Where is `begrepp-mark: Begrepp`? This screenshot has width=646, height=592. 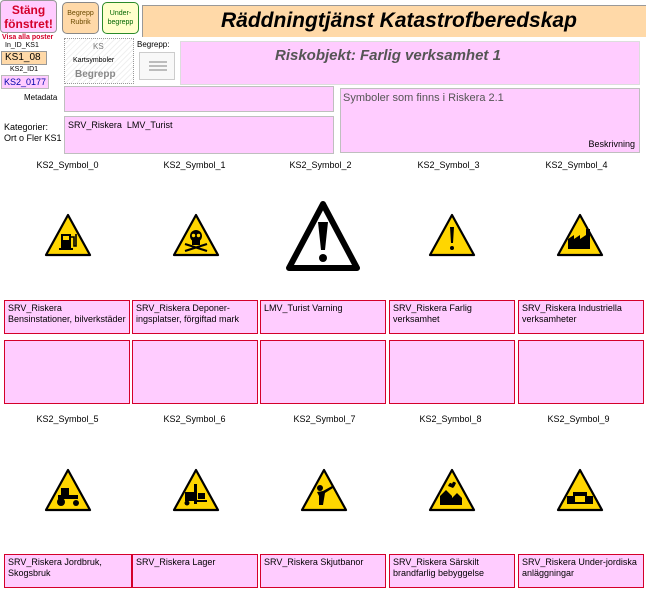 begrepp-mark: Begrepp is located at coordinates (95, 74).